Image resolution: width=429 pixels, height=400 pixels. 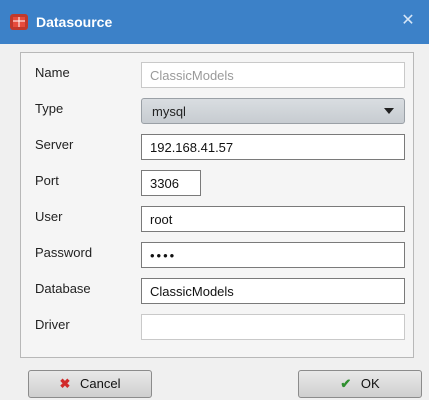 I want to click on cancel-label: Cancel, so click(x=100, y=383).